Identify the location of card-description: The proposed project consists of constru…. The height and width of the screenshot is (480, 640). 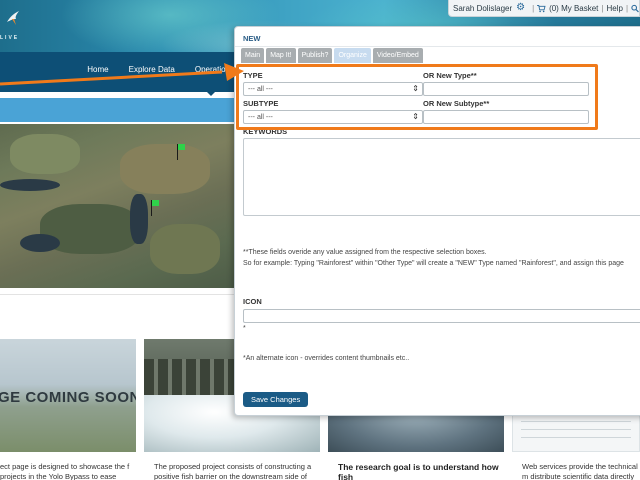
(233, 471).